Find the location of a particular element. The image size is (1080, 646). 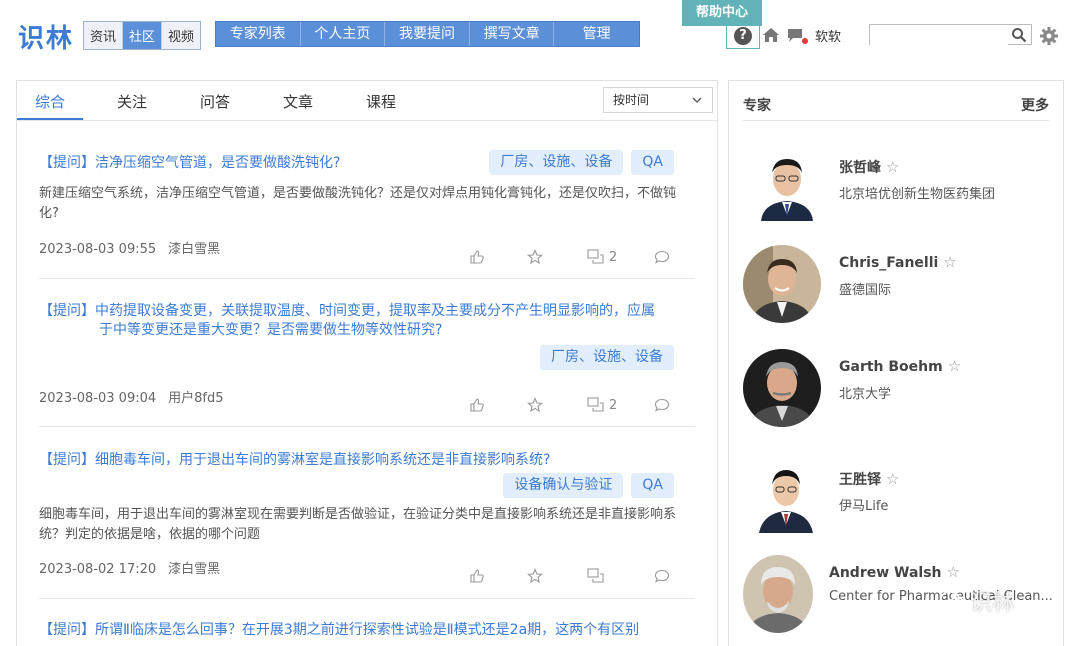

expert-name-text: 张哲峰 is located at coordinates (860, 168).